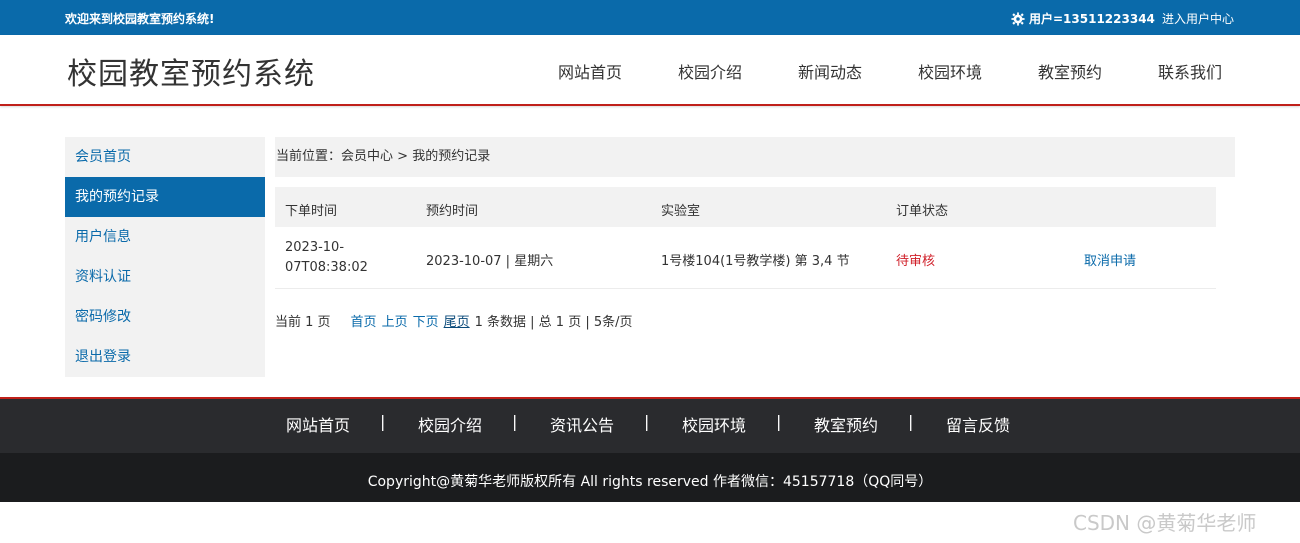 The width and height of the screenshot is (1300, 543). What do you see at coordinates (710, 71) in the screenshot?
I see `nav-about: 校园介绍` at bounding box center [710, 71].